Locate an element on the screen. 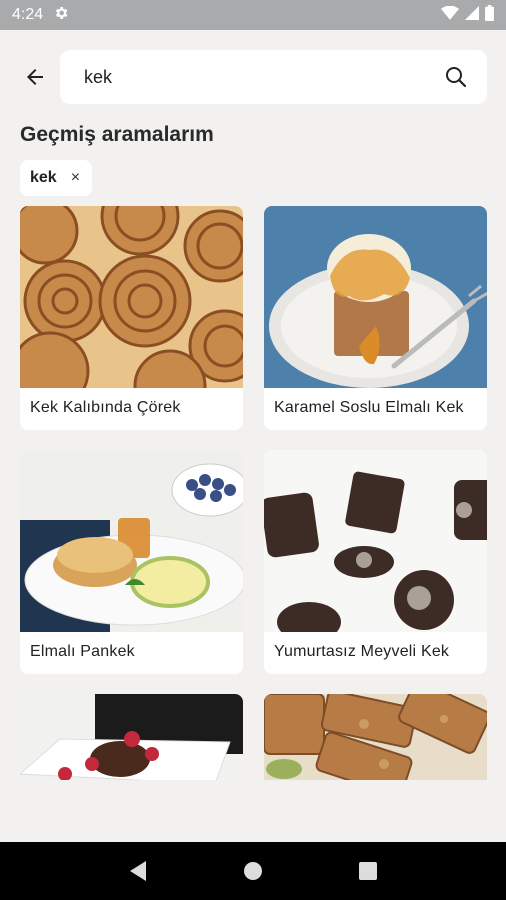 The image size is (506, 900). settings-gear-icon is located at coordinates (61, 15).